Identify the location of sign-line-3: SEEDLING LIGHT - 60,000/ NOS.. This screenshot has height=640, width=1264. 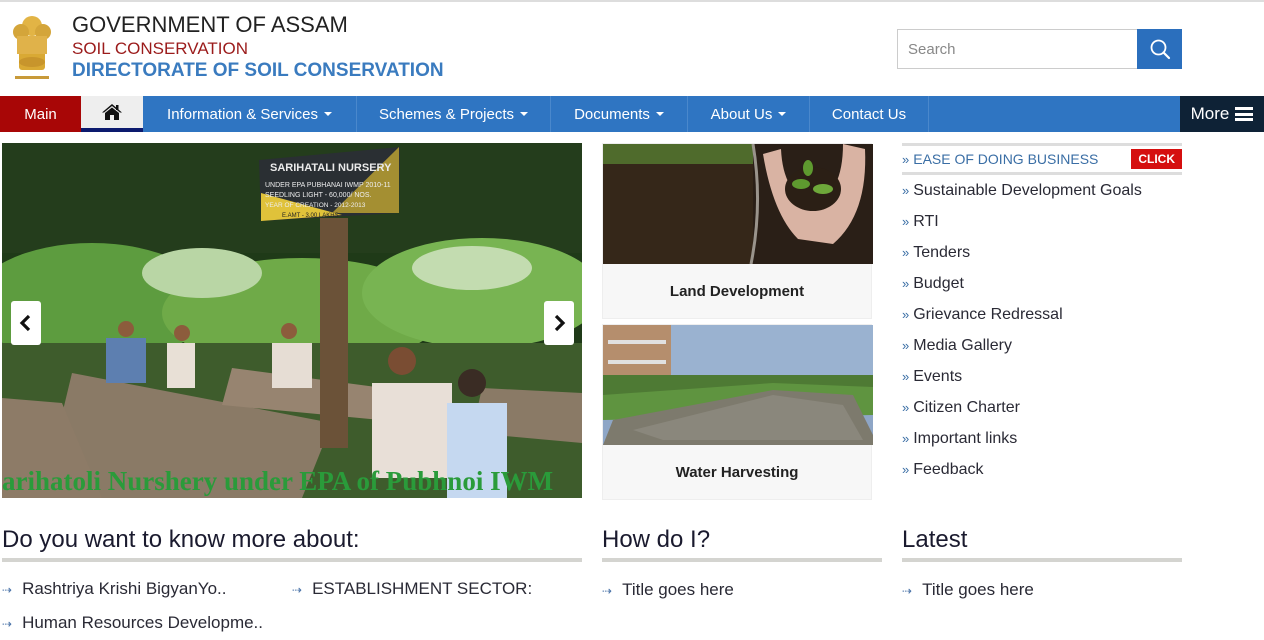
(318, 195).